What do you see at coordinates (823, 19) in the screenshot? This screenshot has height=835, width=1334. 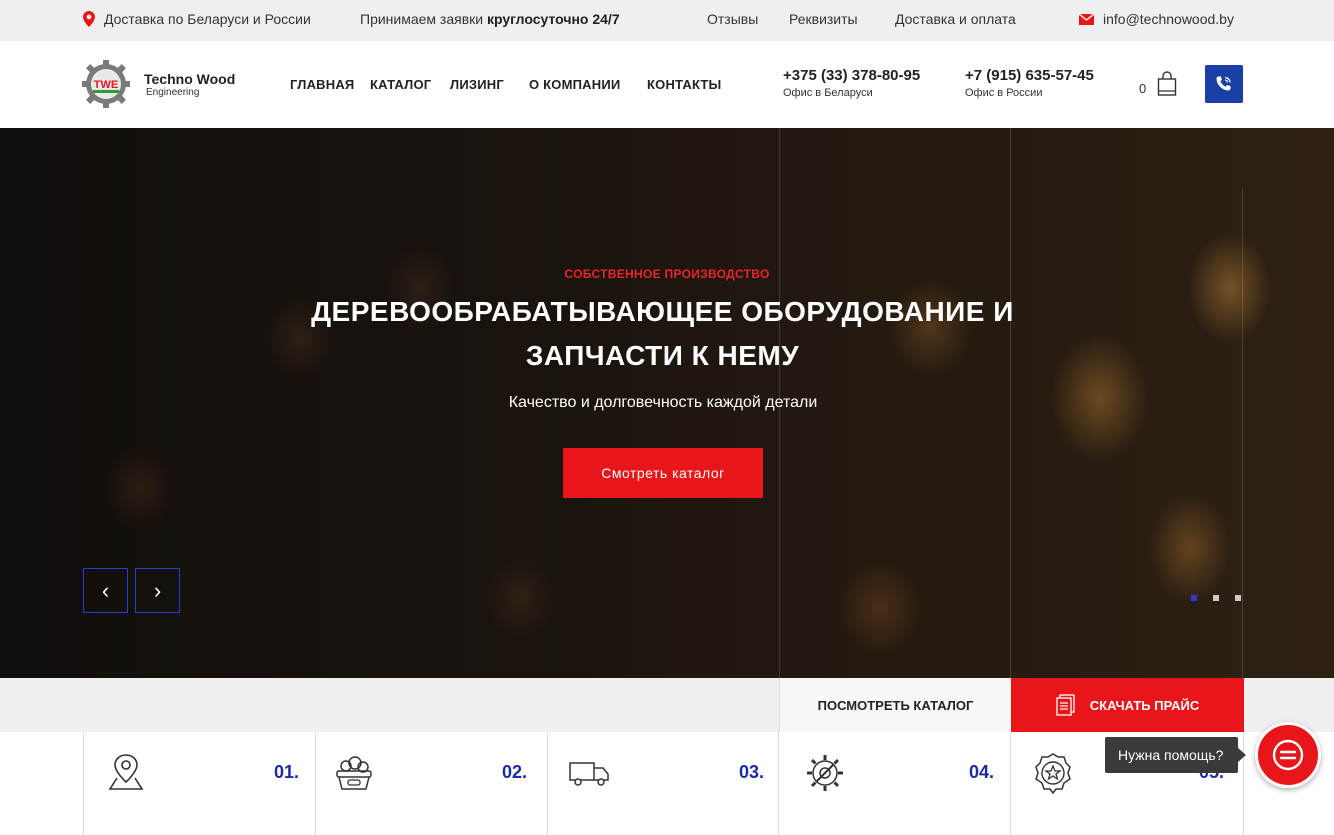 I see `requisites-link: Реквизиты` at bounding box center [823, 19].